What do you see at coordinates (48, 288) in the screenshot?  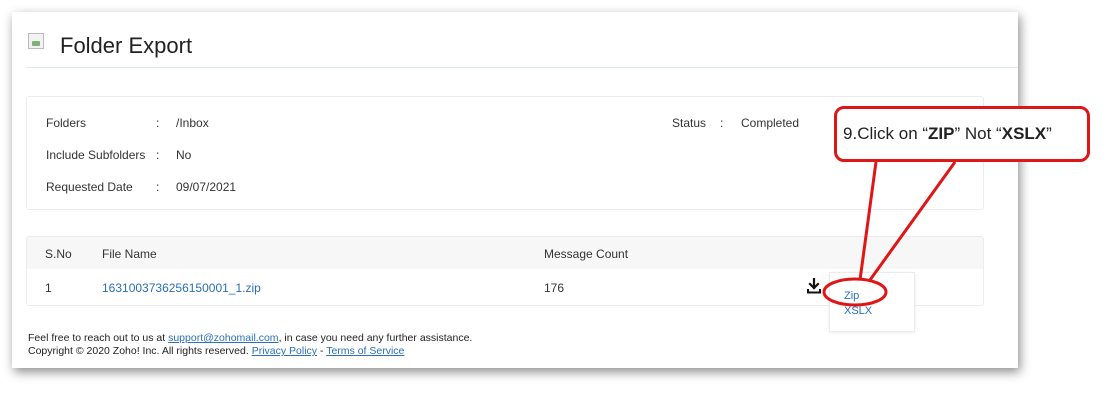 I see `row-sno: 1` at bounding box center [48, 288].